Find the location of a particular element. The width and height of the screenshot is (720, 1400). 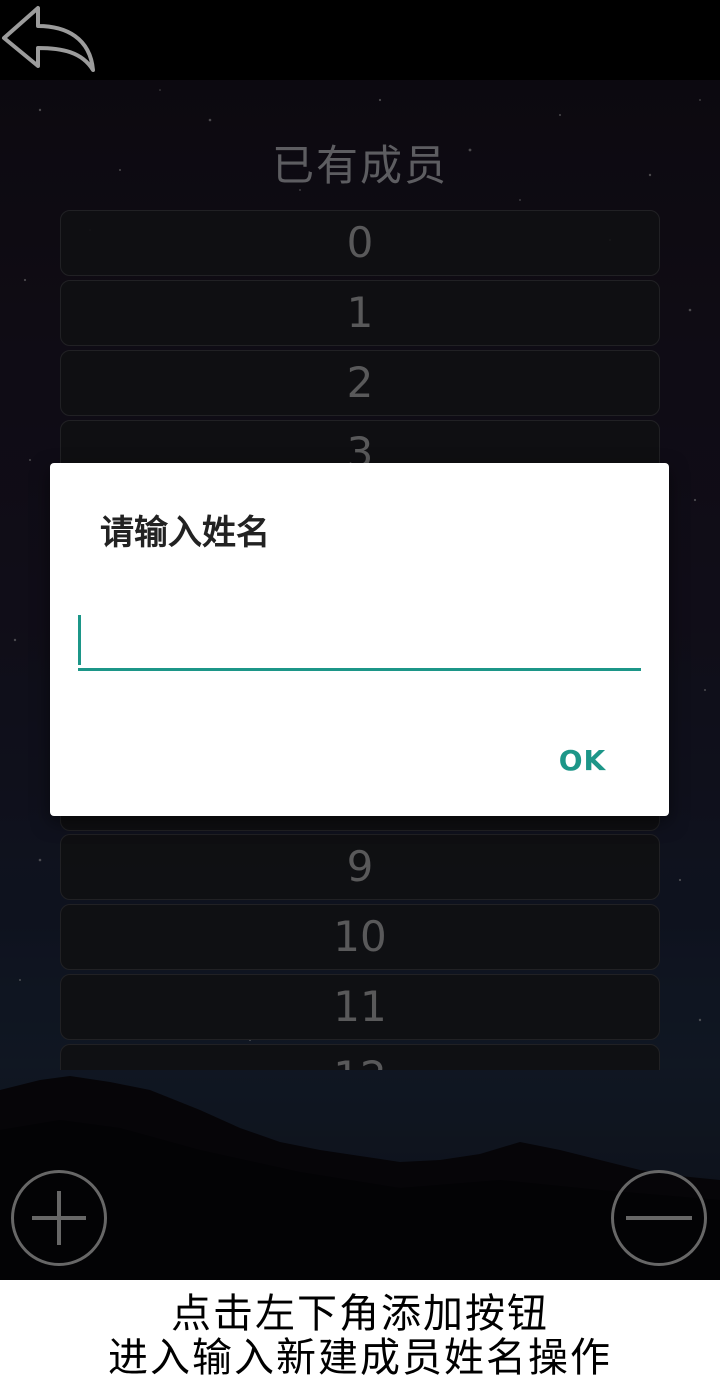

text-cursor is located at coordinates (79, 640).